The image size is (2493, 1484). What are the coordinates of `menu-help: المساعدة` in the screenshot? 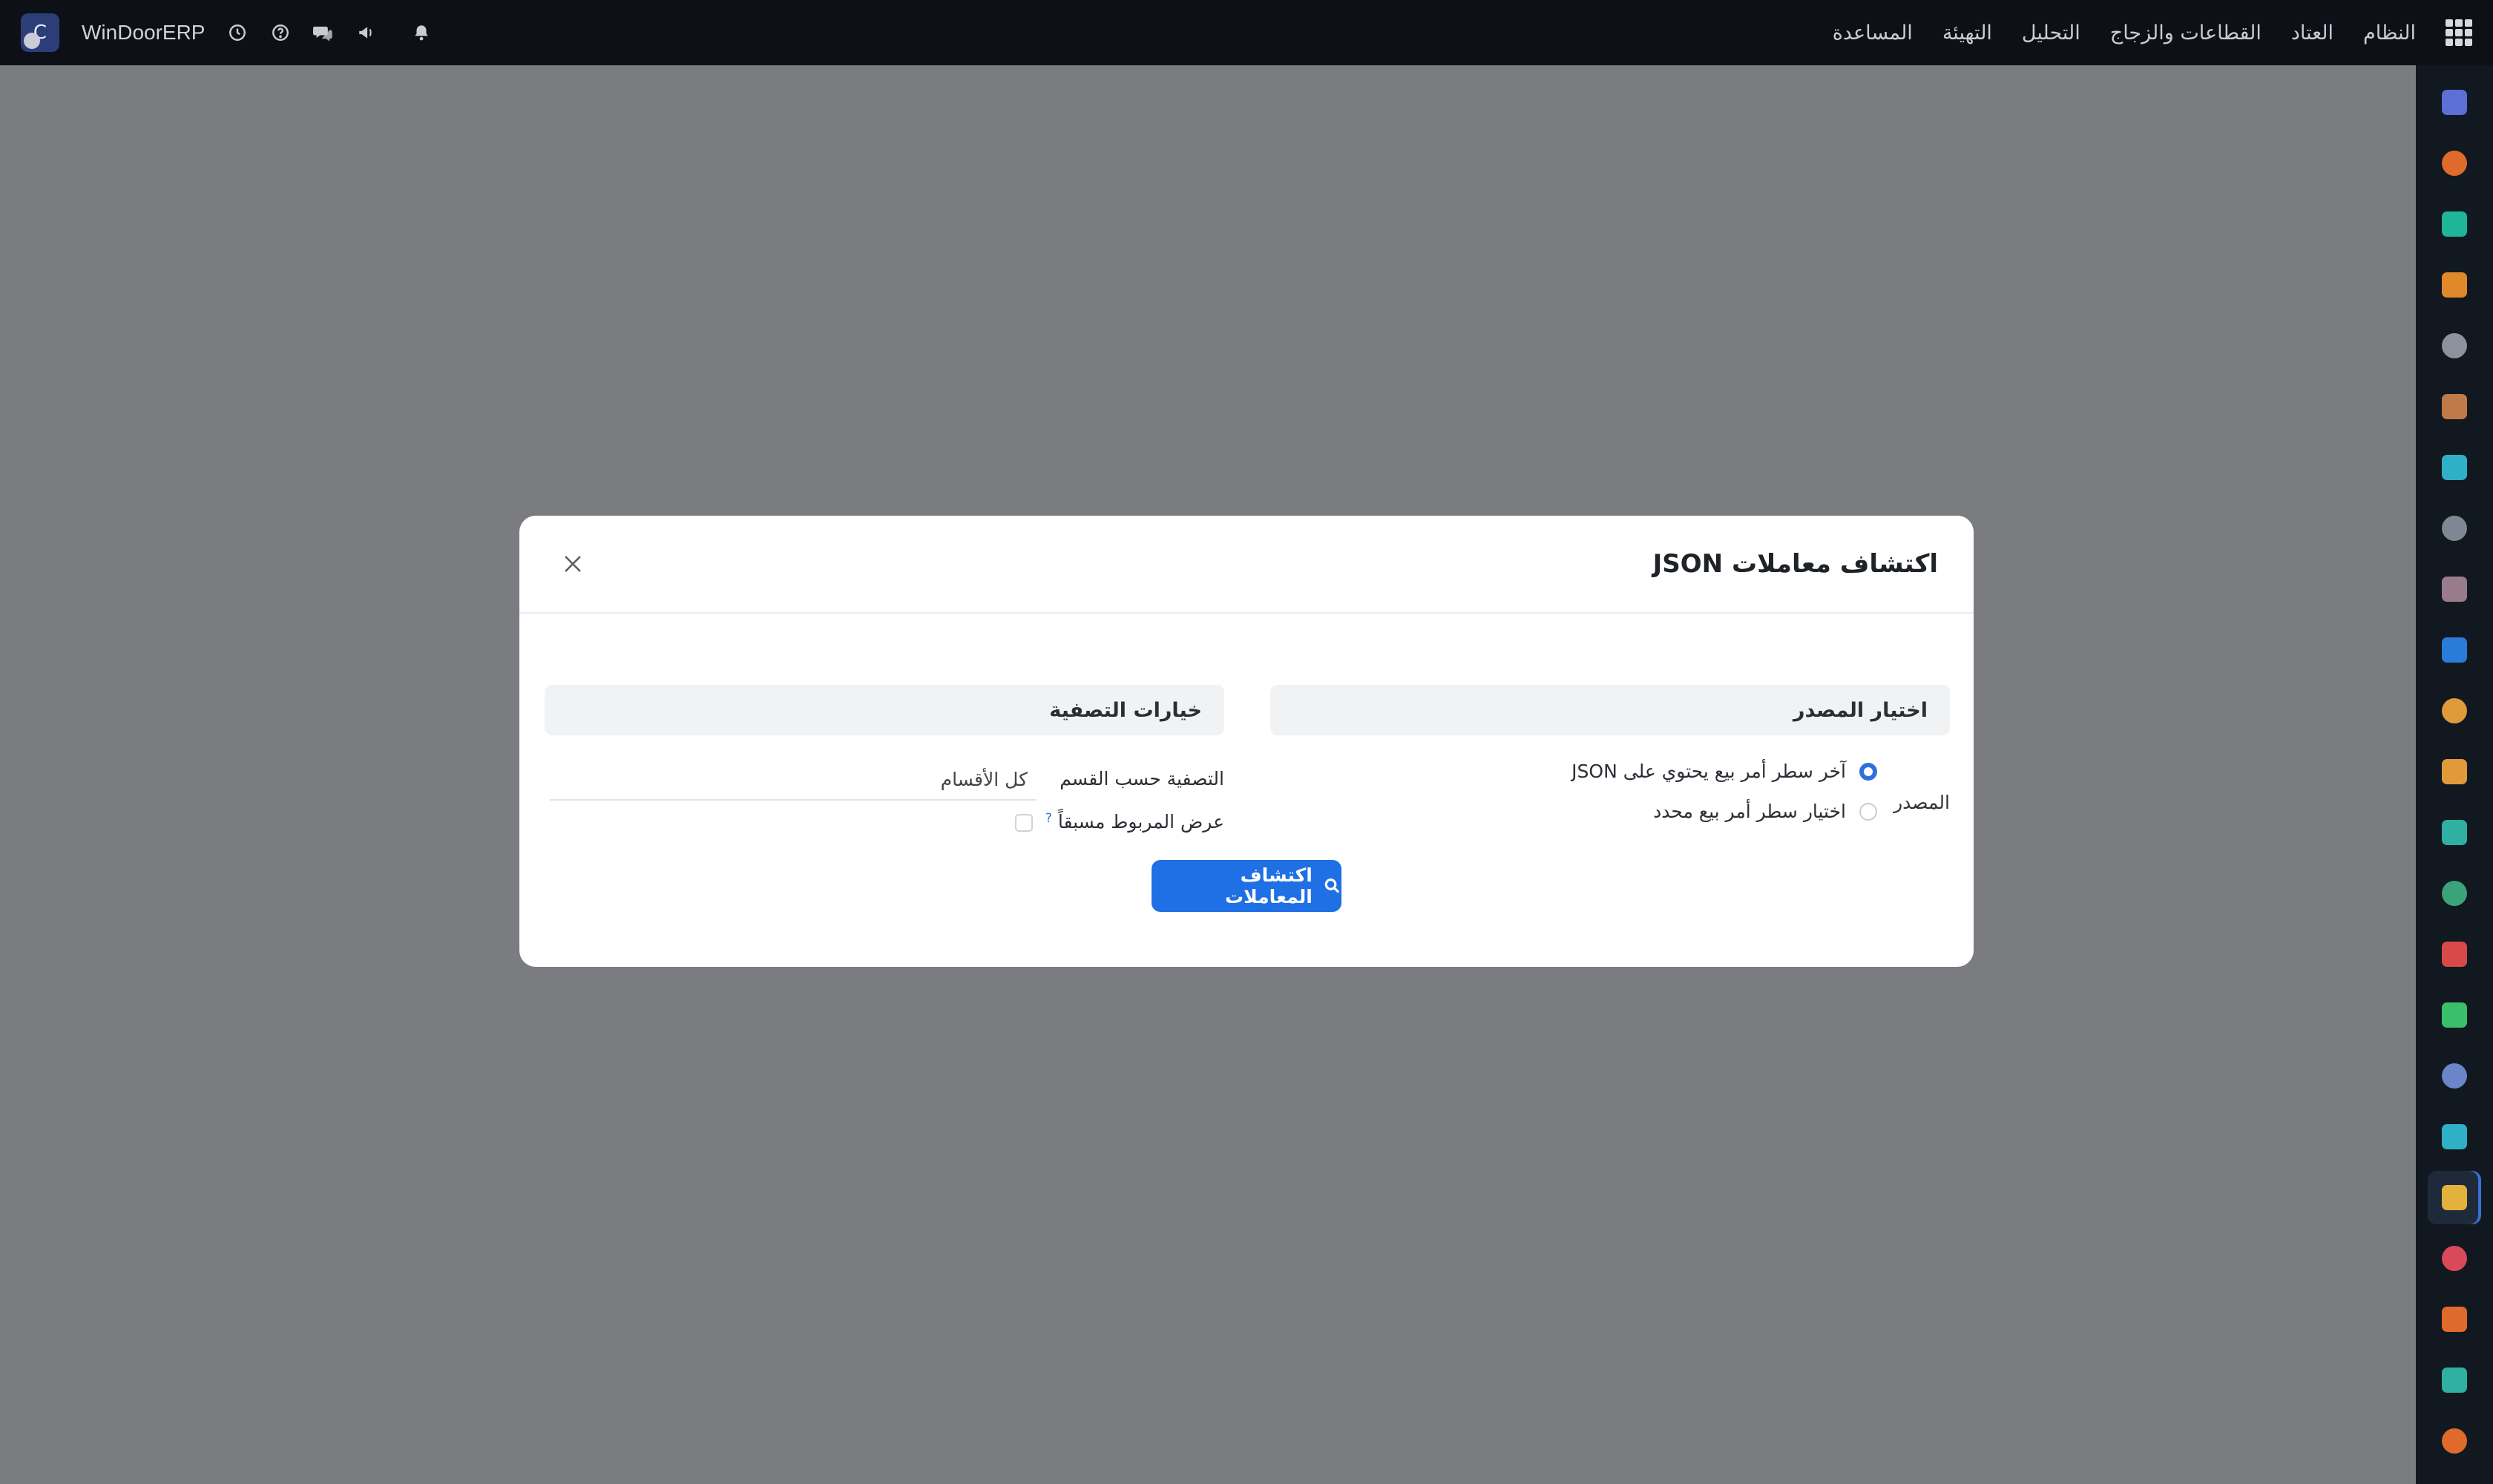 It's located at (1873, 33).